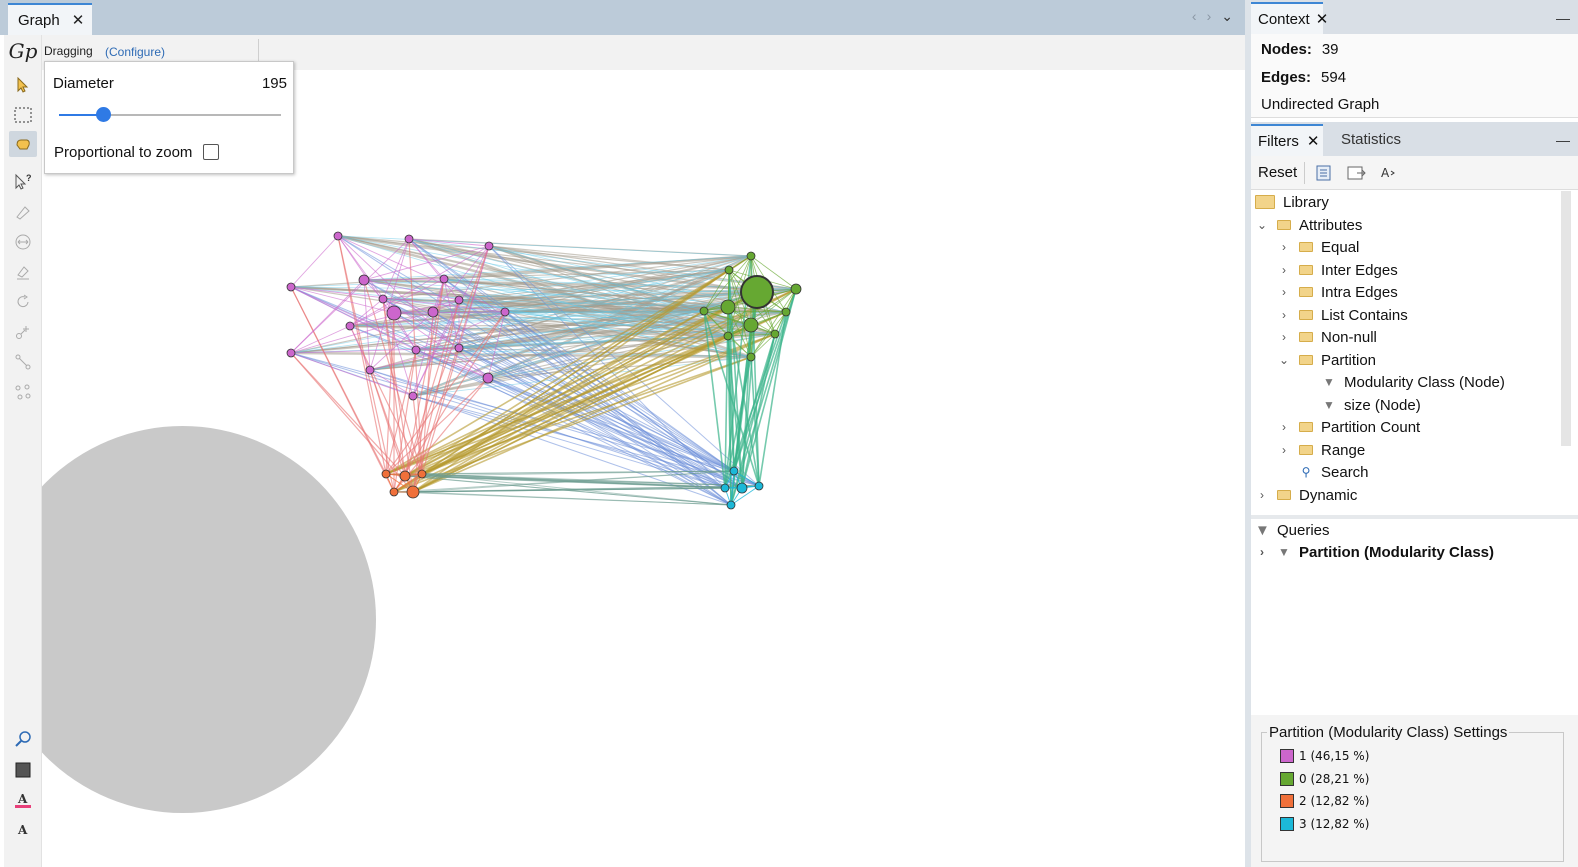 The height and width of the screenshot is (867, 1578). I want to click on legend-item: 2 (12,82 %), so click(1324, 801).